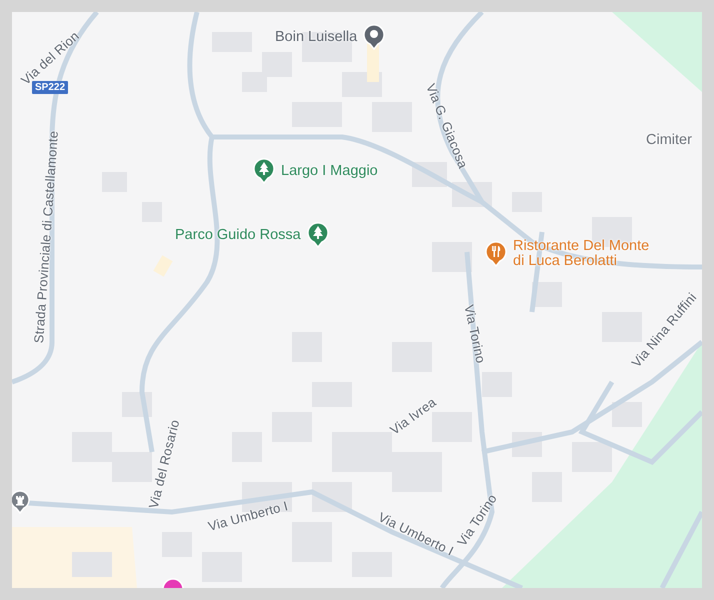  Describe the element at coordinates (238, 235) in the screenshot. I see `place-label: Parco Guido Rossa` at that location.